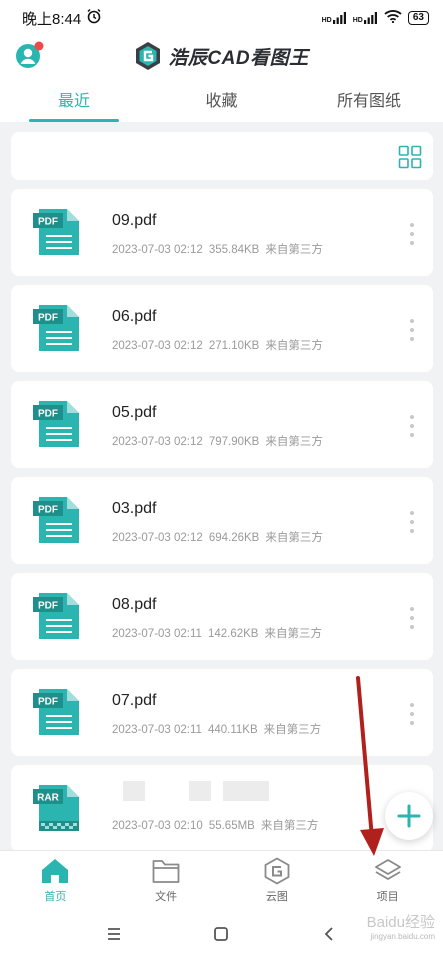  I want to click on user-avatar-icon, so click(30, 54).